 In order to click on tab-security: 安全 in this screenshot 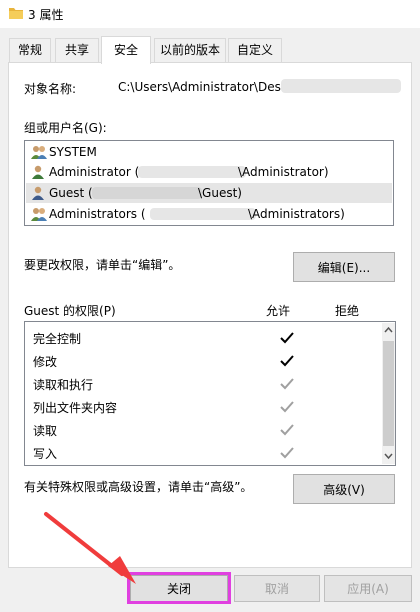, I will do `click(126, 50)`.